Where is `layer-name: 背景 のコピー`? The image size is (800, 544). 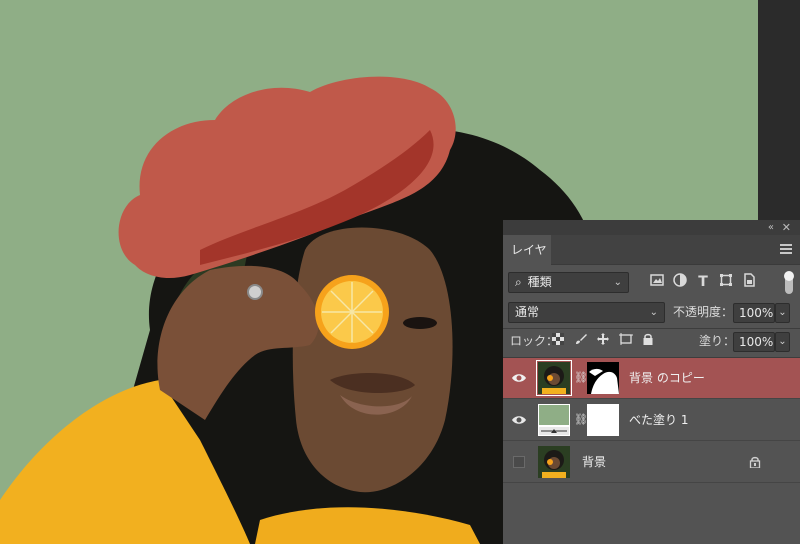
layer-name: 背景 のコピー is located at coordinates (667, 378).